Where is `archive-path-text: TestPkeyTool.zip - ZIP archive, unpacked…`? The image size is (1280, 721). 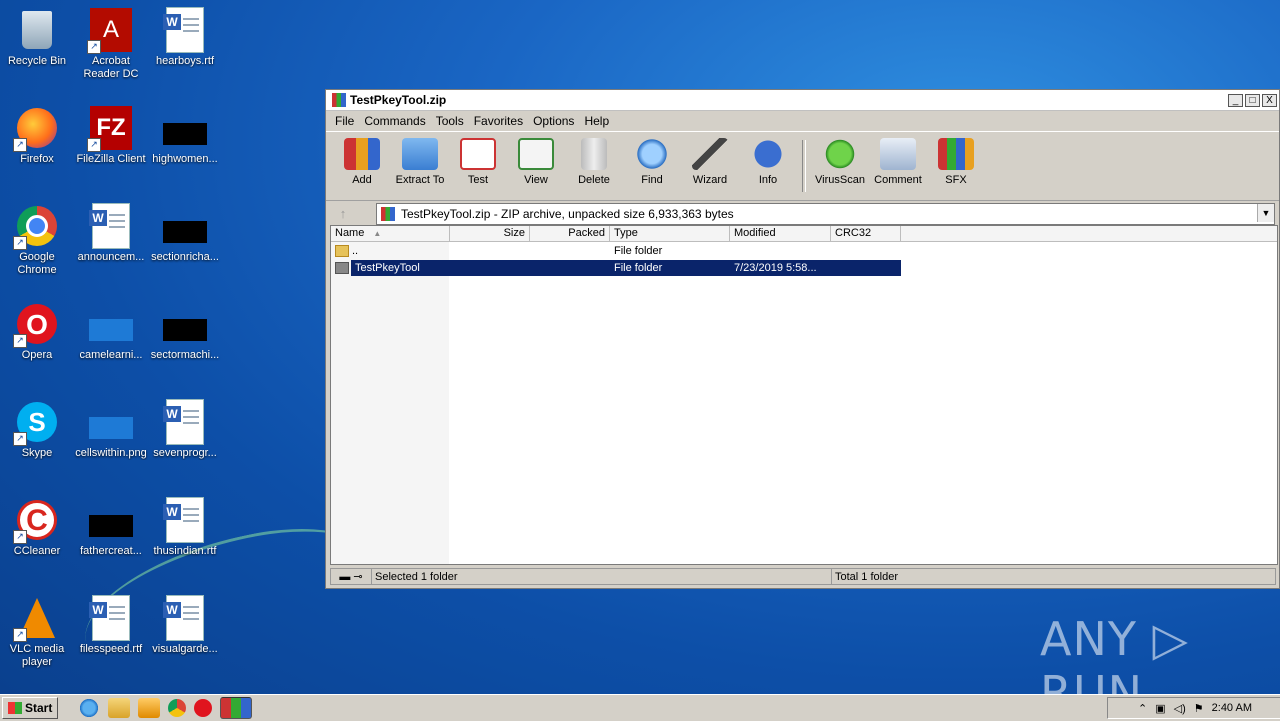 archive-path-text: TestPkeyTool.zip - ZIP archive, unpacked… is located at coordinates (567, 214).